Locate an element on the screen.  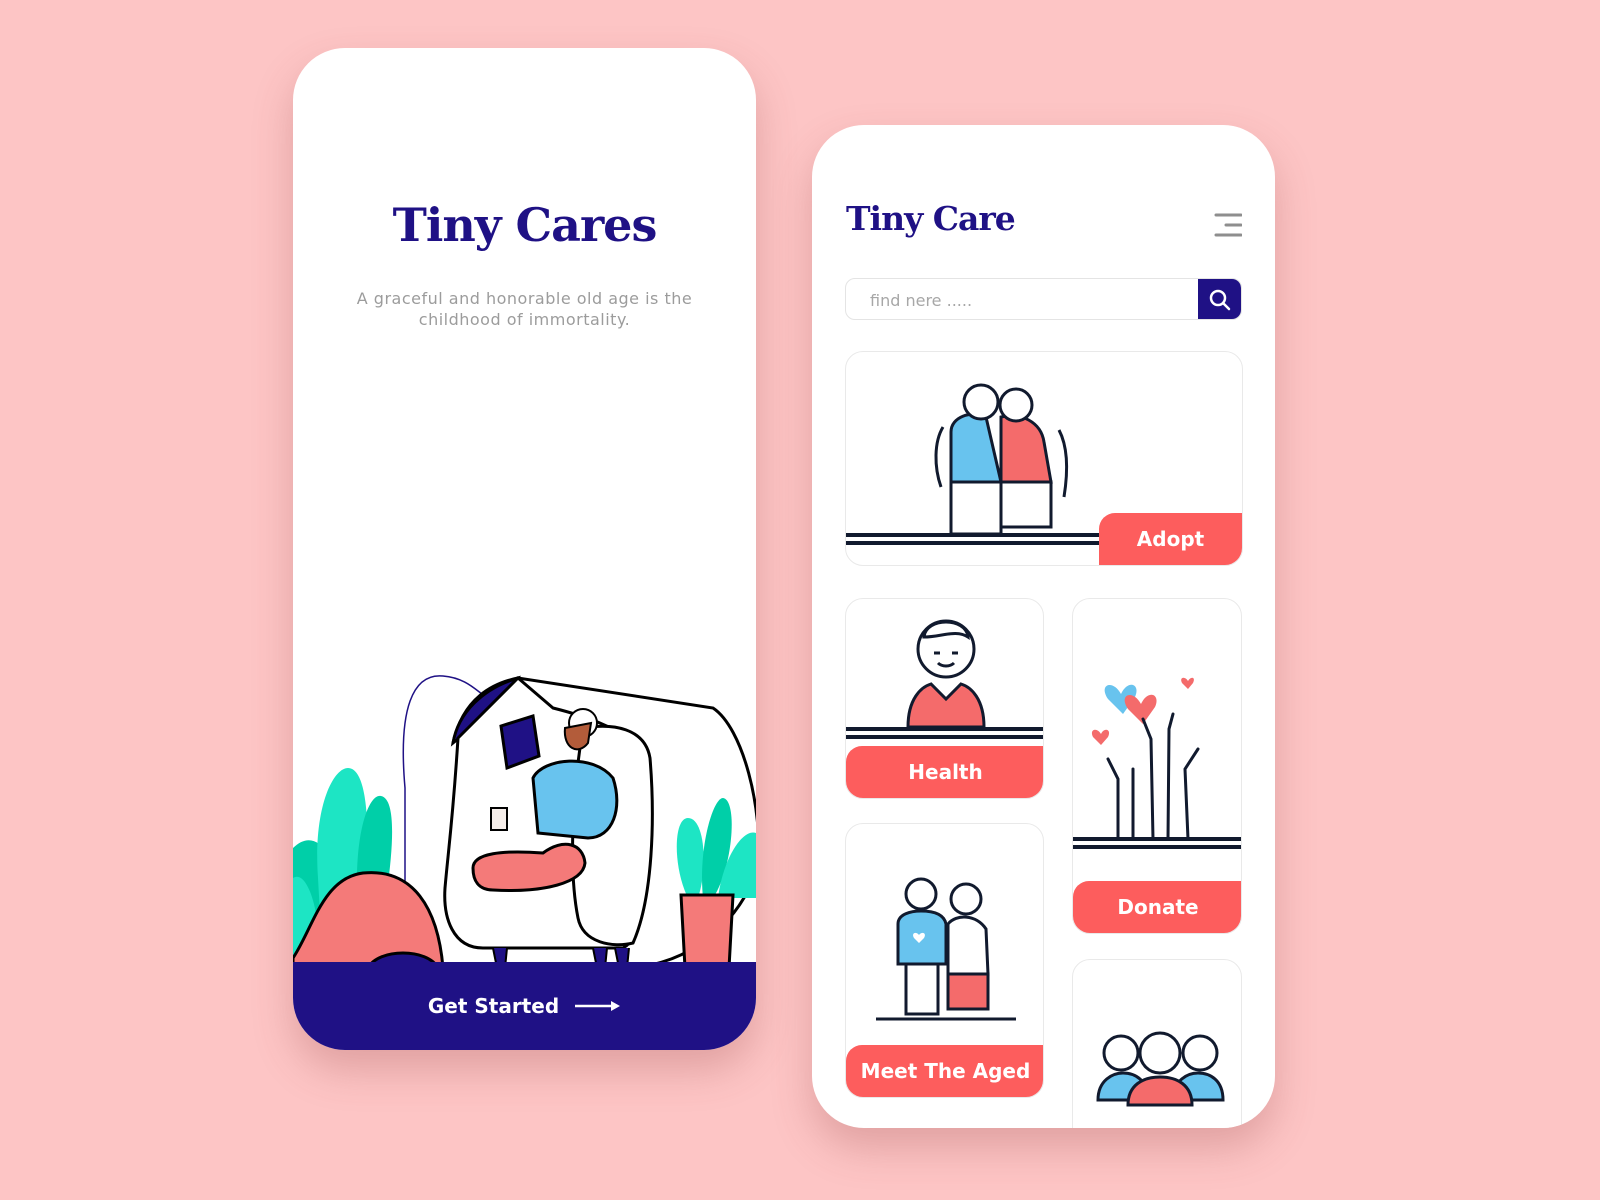
health-card: Health is located at coordinates (944, 698).